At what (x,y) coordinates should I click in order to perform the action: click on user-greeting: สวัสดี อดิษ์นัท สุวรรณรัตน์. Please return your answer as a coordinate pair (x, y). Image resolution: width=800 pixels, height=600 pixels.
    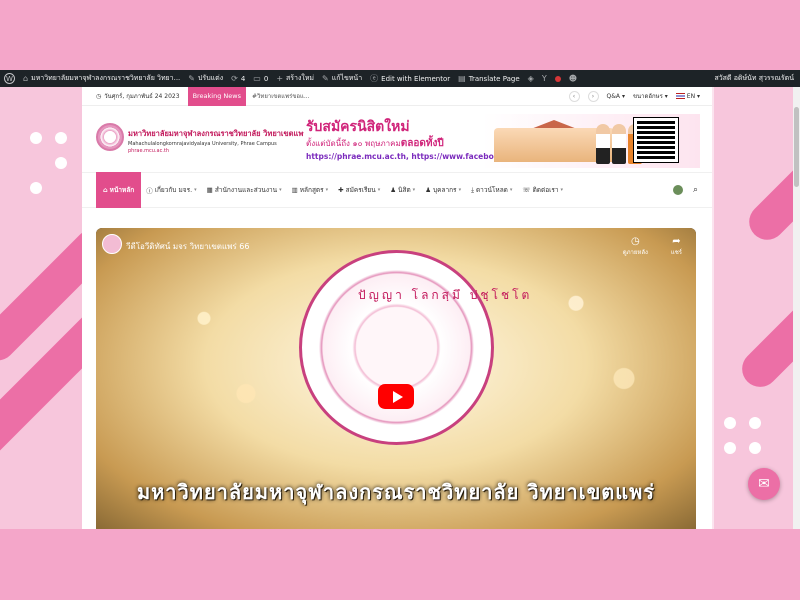
    Looking at the image, I should click on (754, 78).